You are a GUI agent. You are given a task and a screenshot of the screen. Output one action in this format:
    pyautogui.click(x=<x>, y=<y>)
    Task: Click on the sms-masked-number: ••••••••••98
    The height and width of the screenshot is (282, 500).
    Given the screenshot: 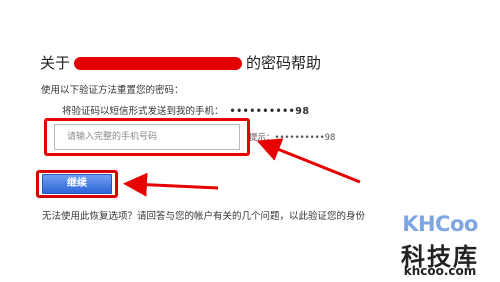 What is the action you would take?
    pyautogui.click(x=269, y=111)
    